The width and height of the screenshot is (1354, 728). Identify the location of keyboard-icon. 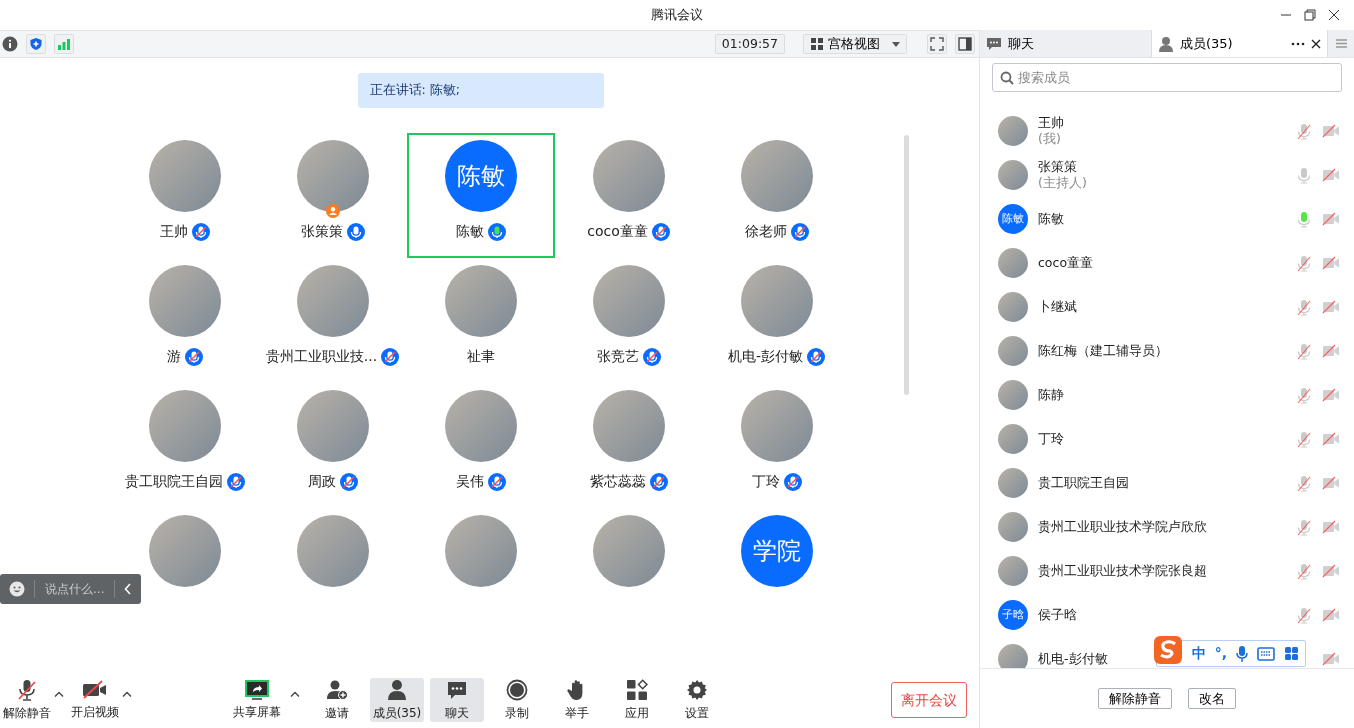
(1266, 653).